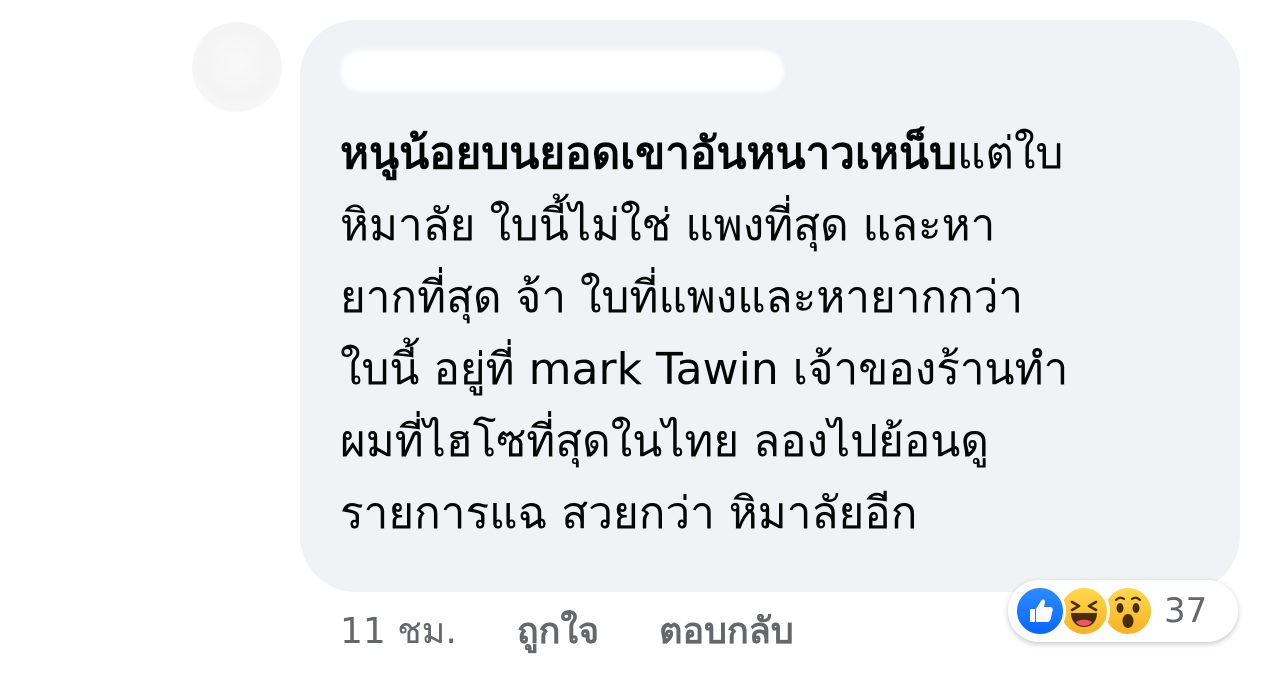  I want to click on comment-actions: 11 ชม. ถูกใจ ตอบกลับ, so click(567, 630).